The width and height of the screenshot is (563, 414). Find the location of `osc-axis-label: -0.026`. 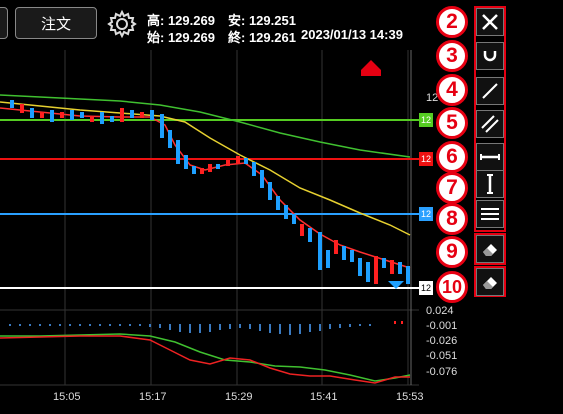

osc-axis-label: -0.026 is located at coordinates (442, 341).